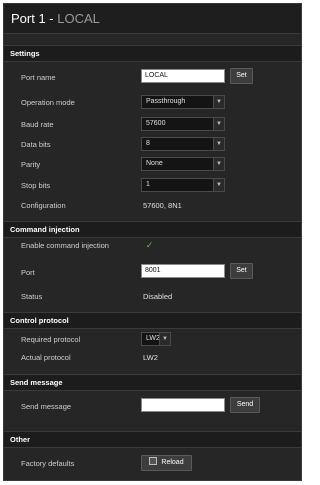  I want to click on parity-label: Parity, so click(31, 164).